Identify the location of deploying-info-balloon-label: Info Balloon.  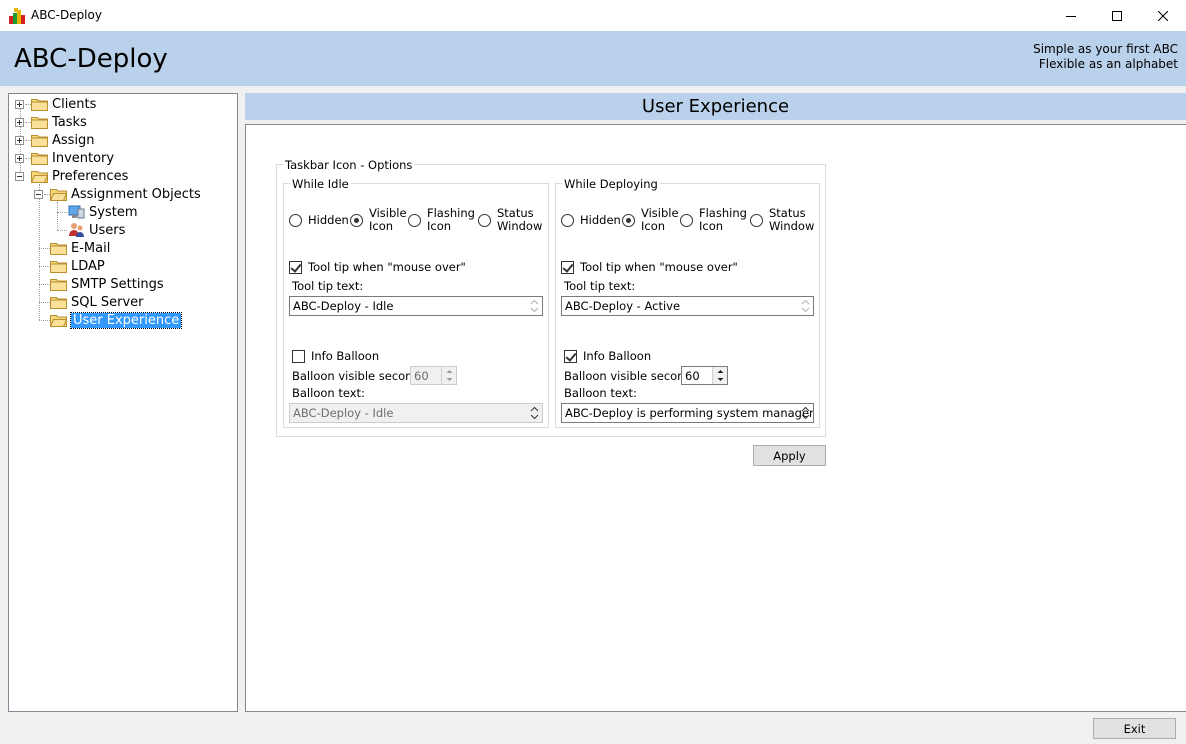
(617, 356).